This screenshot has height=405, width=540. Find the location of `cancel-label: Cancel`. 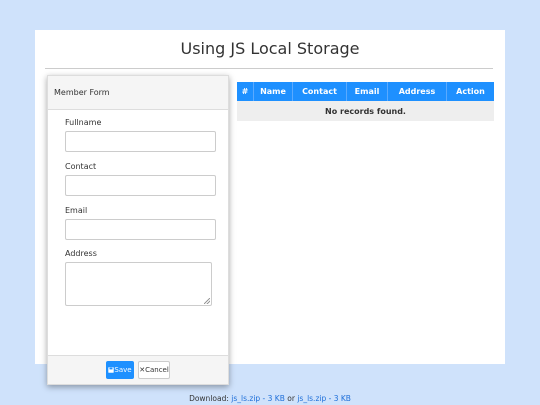

cancel-label: Cancel is located at coordinates (157, 370).